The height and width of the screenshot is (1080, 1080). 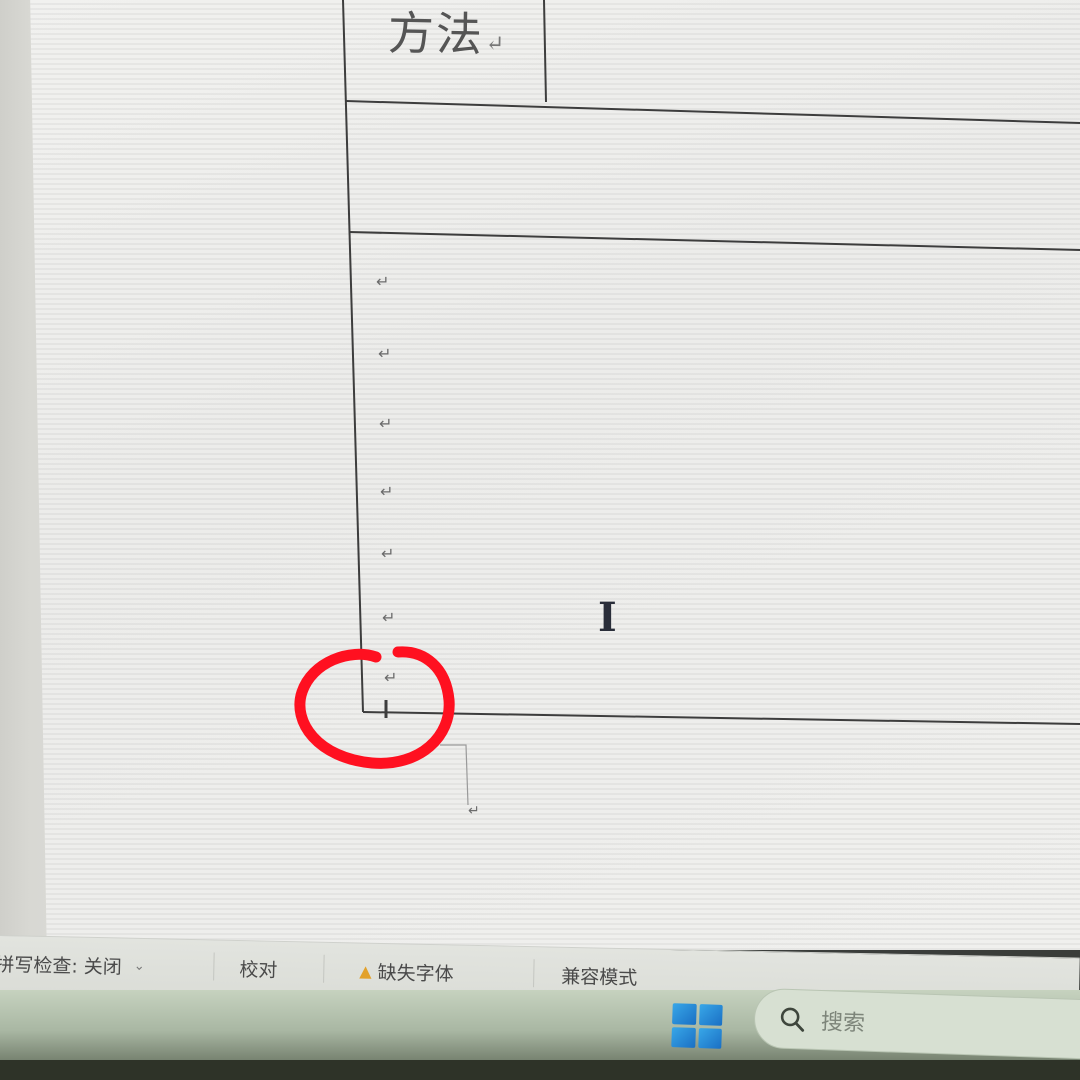 I want to click on table-left-border, so click(x=353, y=356).